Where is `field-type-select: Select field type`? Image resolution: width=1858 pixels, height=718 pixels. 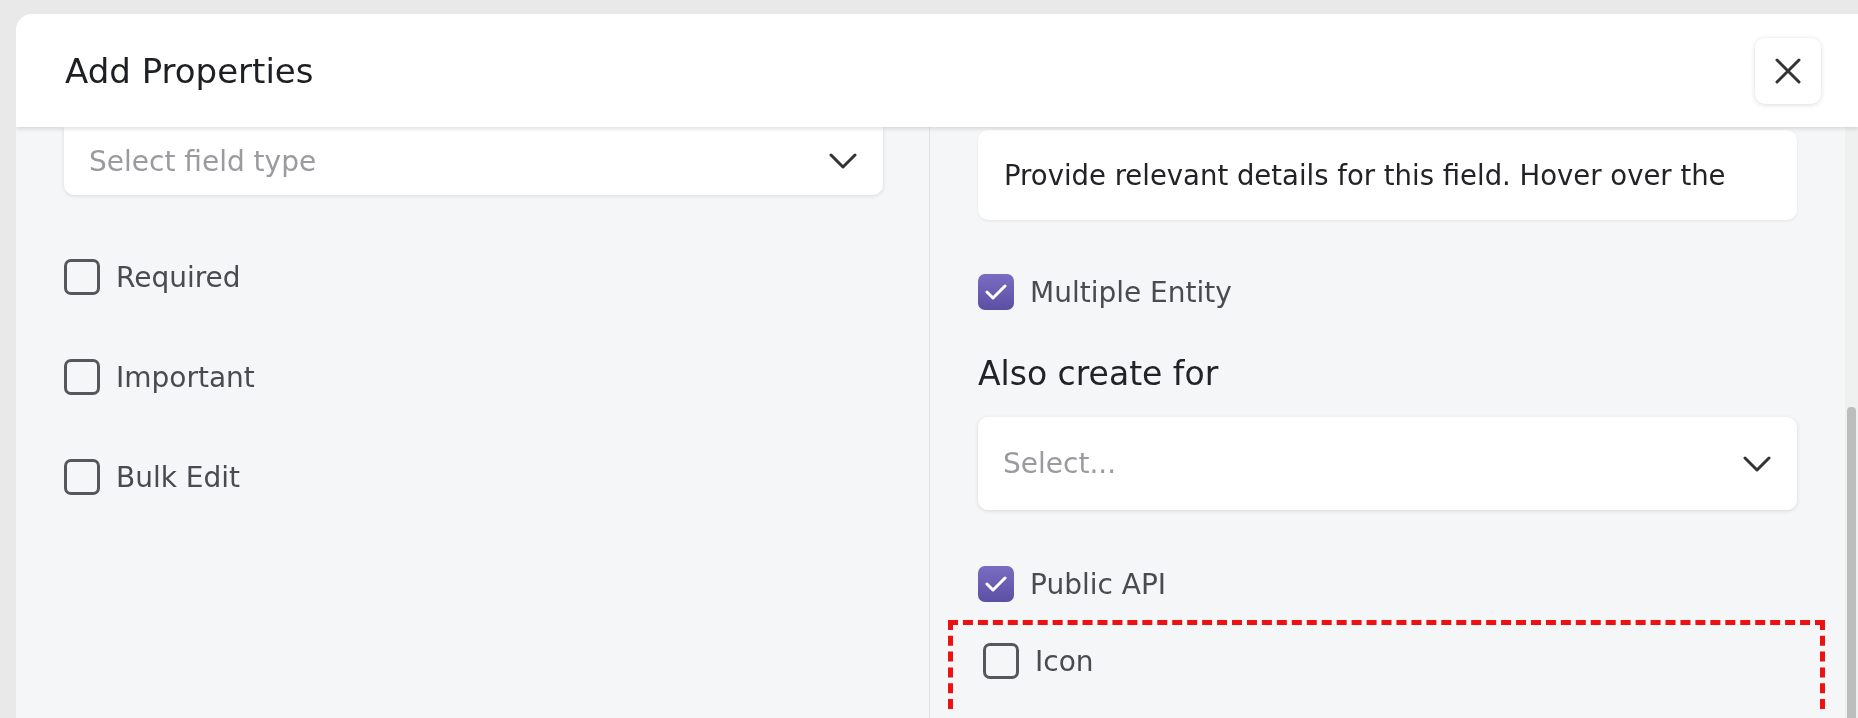
field-type-select: Select field type is located at coordinates (473, 161).